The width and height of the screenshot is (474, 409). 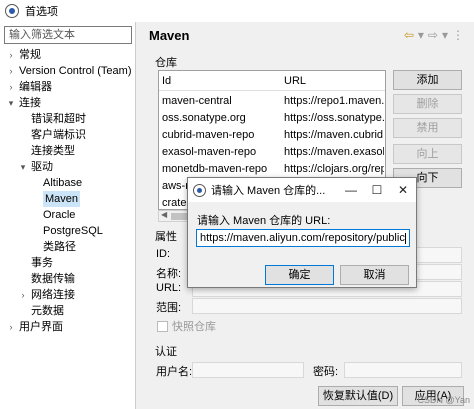 What do you see at coordinates (68, 263) in the screenshot?
I see `tree-item: 事务` at bounding box center [68, 263].